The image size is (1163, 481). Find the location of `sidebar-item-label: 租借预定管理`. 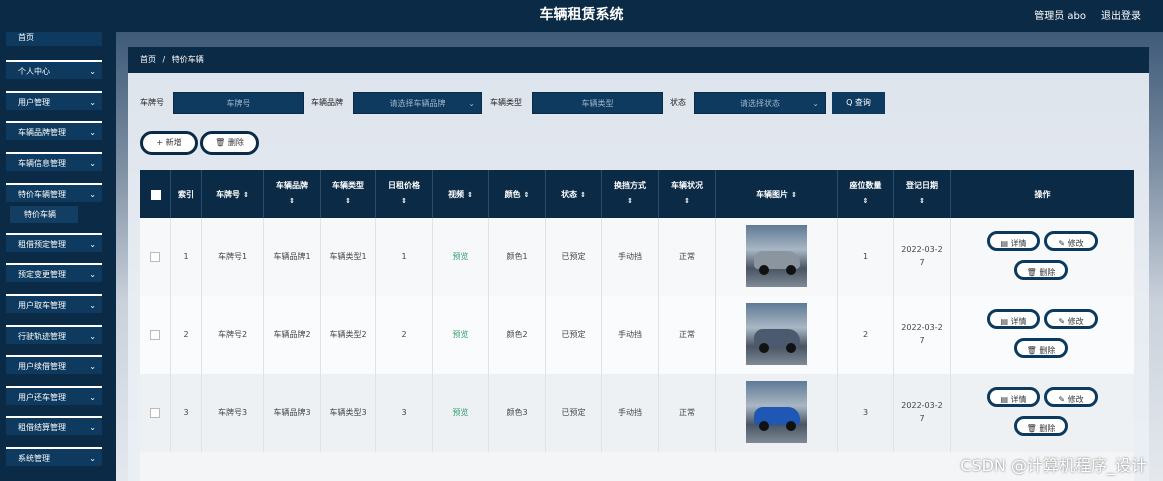

sidebar-item-label: 租借预定管理 is located at coordinates (42, 244).